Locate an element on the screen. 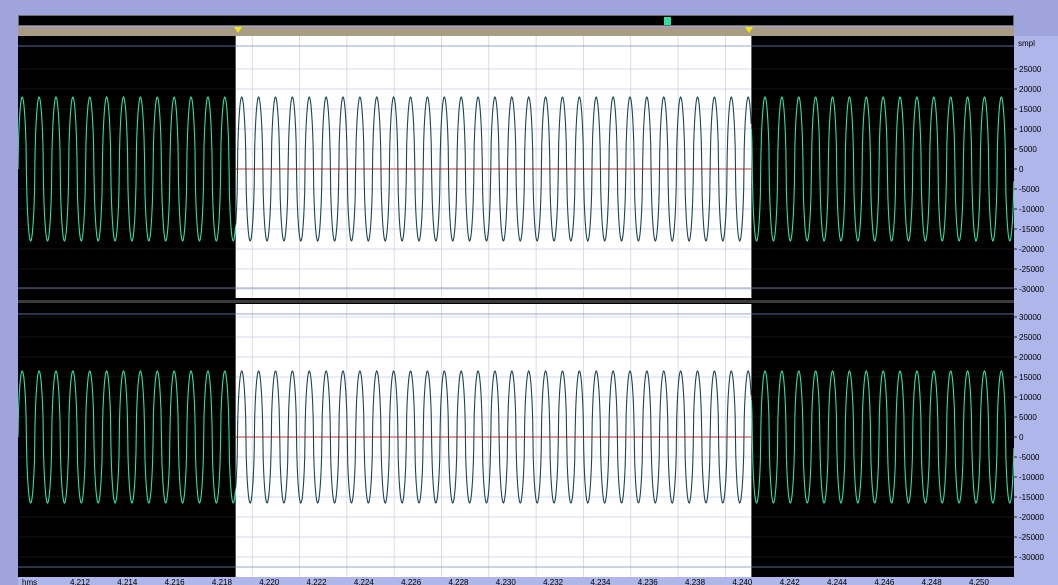 The image size is (1058, 585). time-label: 4.250 is located at coordinates (979, 581).